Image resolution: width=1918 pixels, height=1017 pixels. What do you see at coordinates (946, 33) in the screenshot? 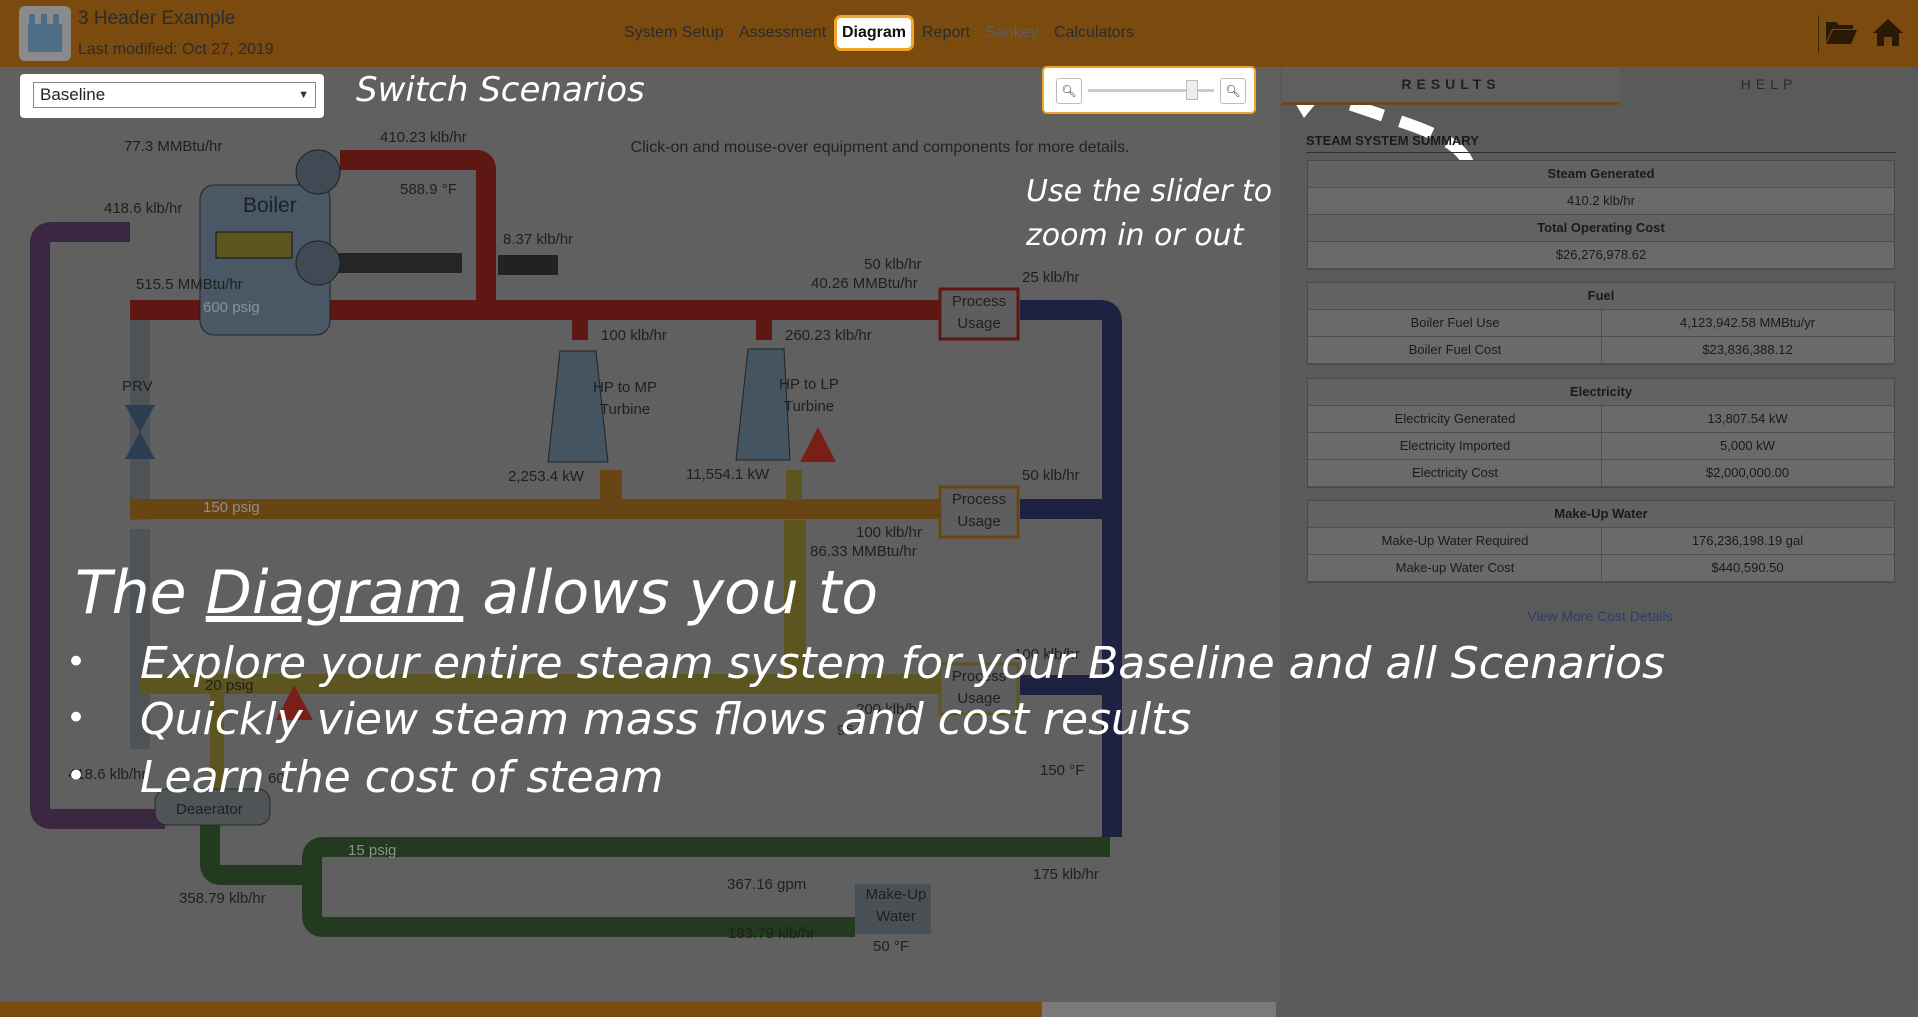
I see `nav-report: Report` at bounding box center [946, 33].